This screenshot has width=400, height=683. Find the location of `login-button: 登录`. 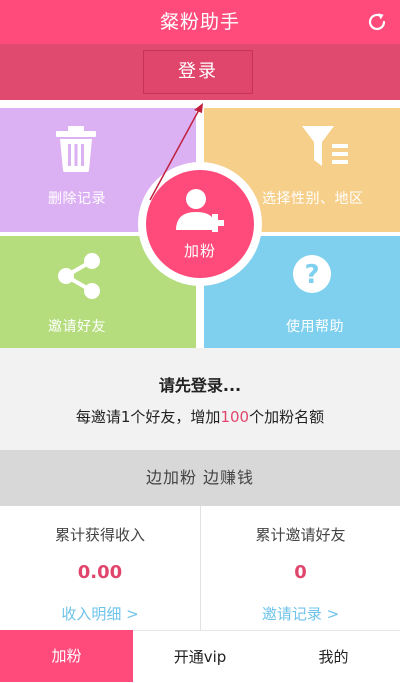

login-button: 登录 is located at coordinates (198, 72).